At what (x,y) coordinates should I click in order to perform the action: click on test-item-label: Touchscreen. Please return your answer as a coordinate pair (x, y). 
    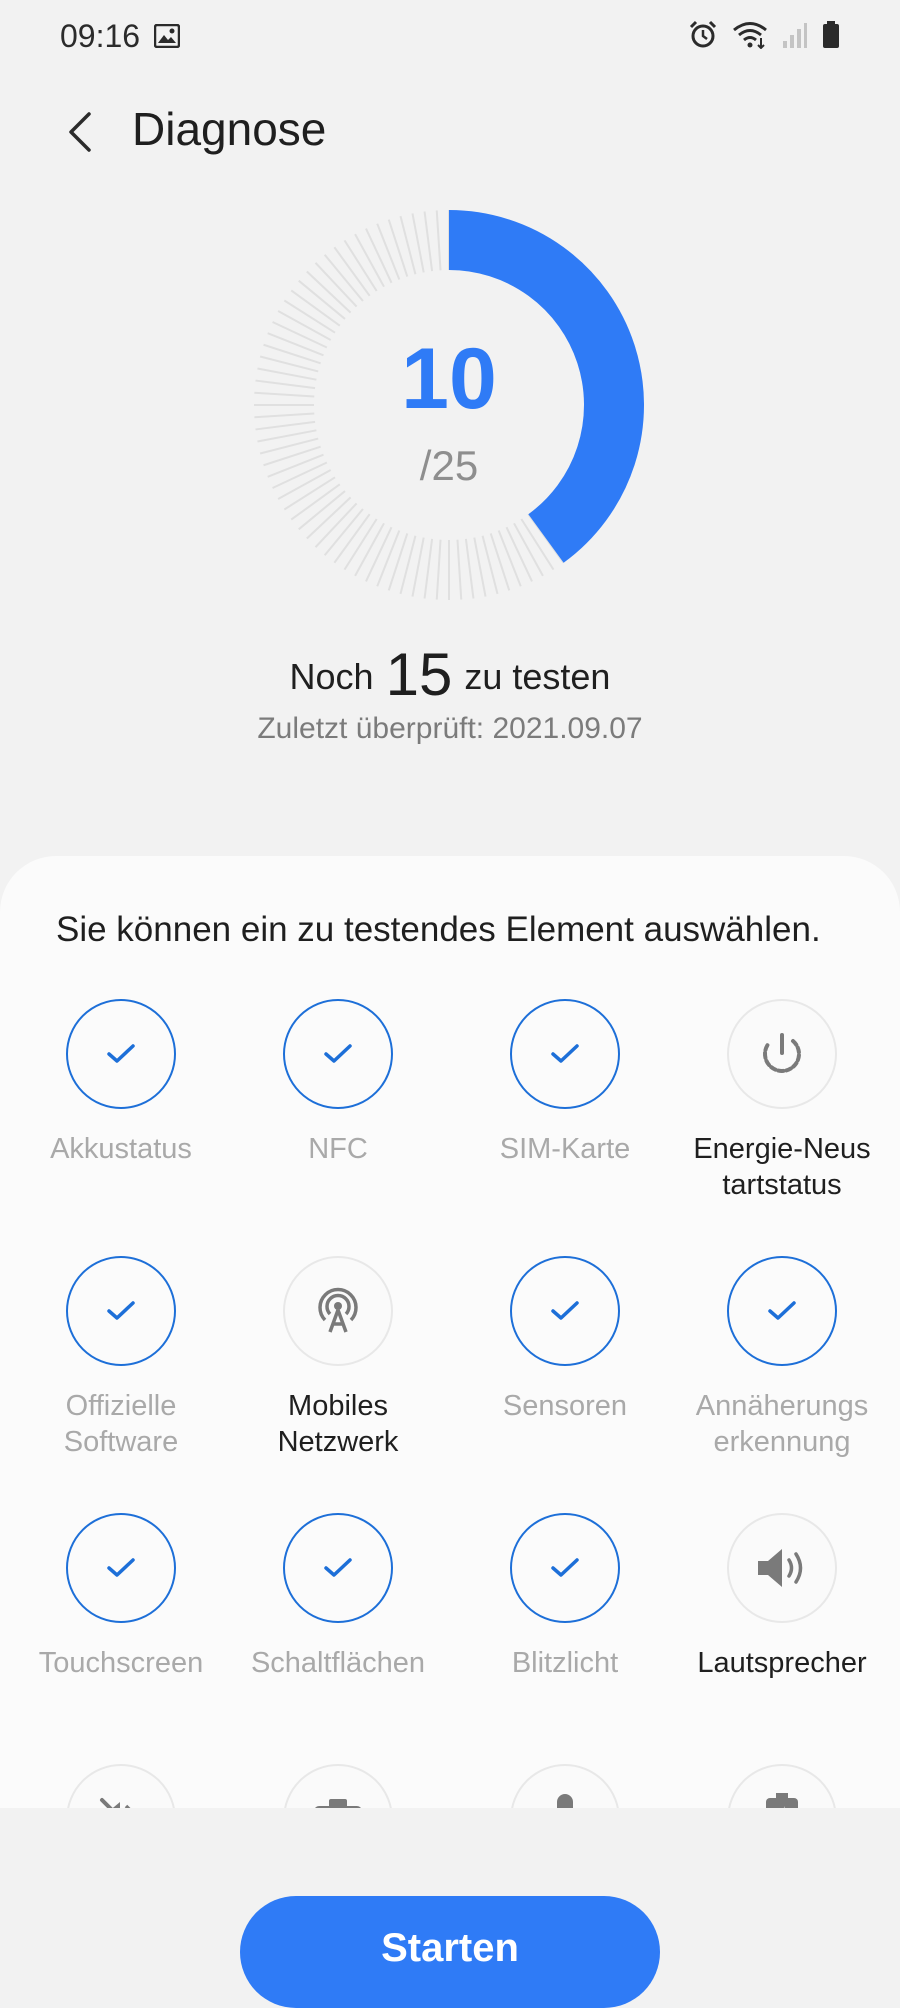
    Looking at the image, I should click on (121, 1663).